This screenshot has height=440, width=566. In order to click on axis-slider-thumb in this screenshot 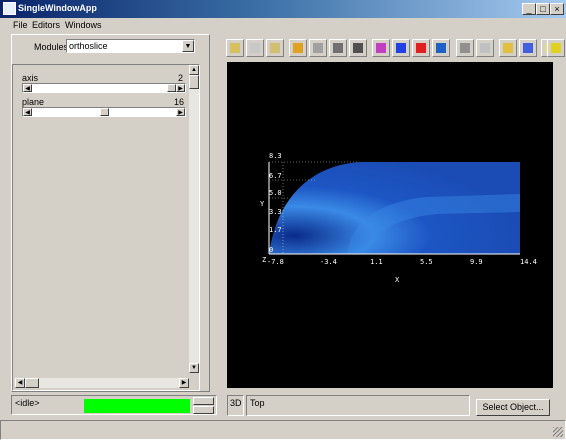, I will do `click(171, 88)`.